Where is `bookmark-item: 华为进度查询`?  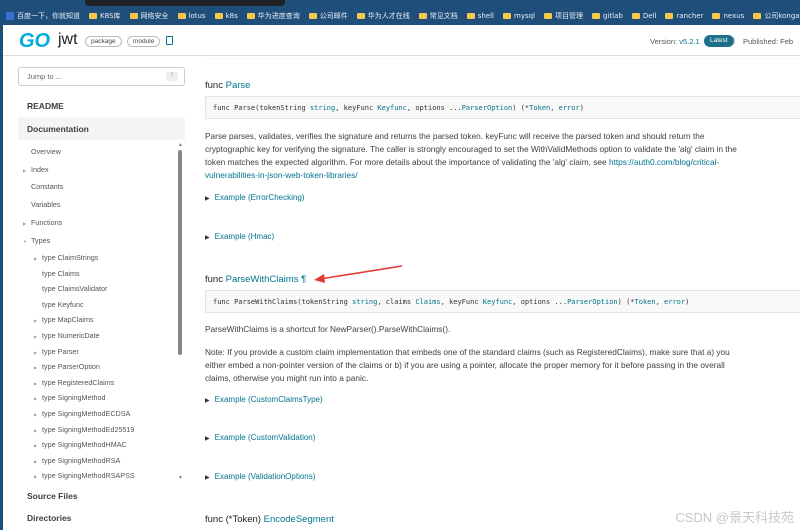 bookmark-item: 华为进度查询 is located at coordinates (273, 16).